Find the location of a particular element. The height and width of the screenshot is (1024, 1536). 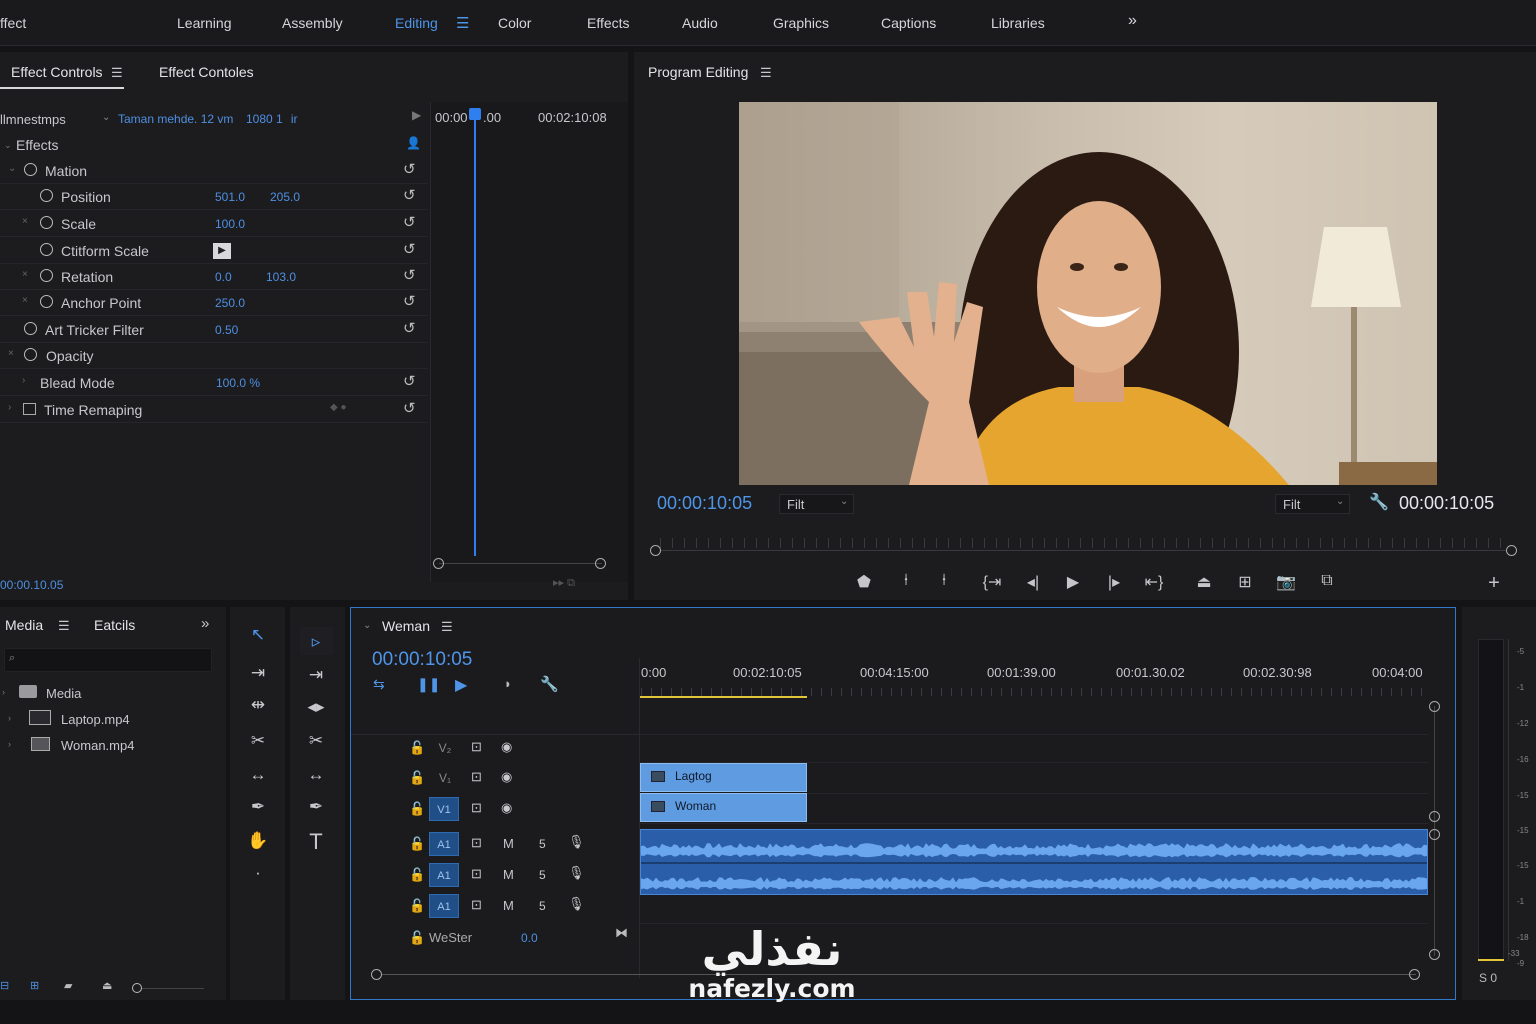

workspace-tab-assembly: Assembly is located at coordinates (312, 23).